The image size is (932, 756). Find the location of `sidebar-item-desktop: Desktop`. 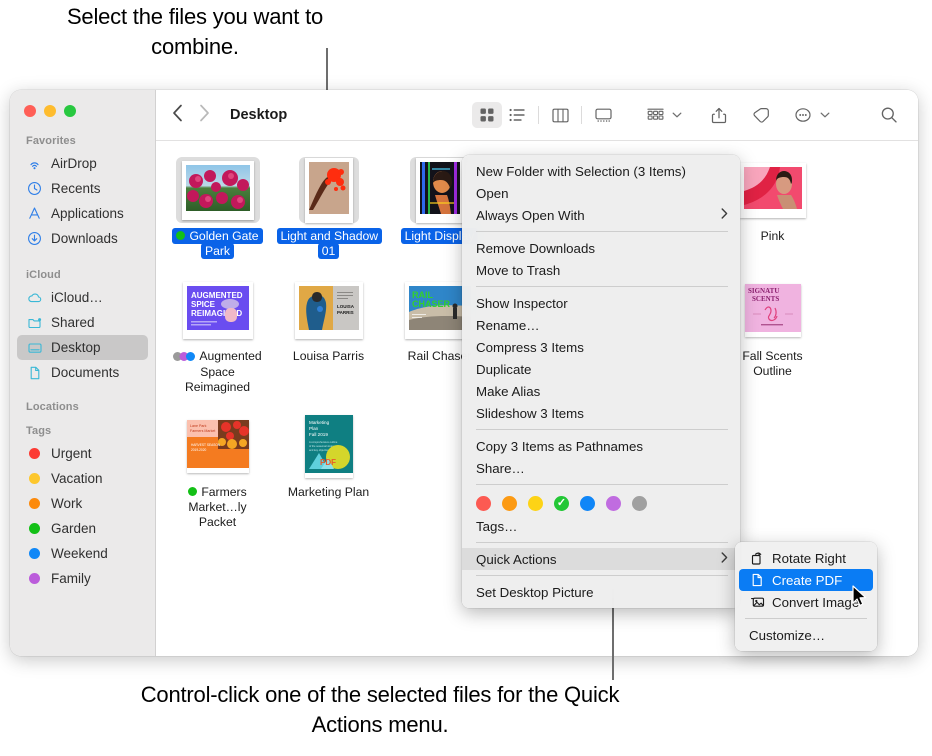

sidebar-item-desktop: Desktop is located at coordinates (82, 347).